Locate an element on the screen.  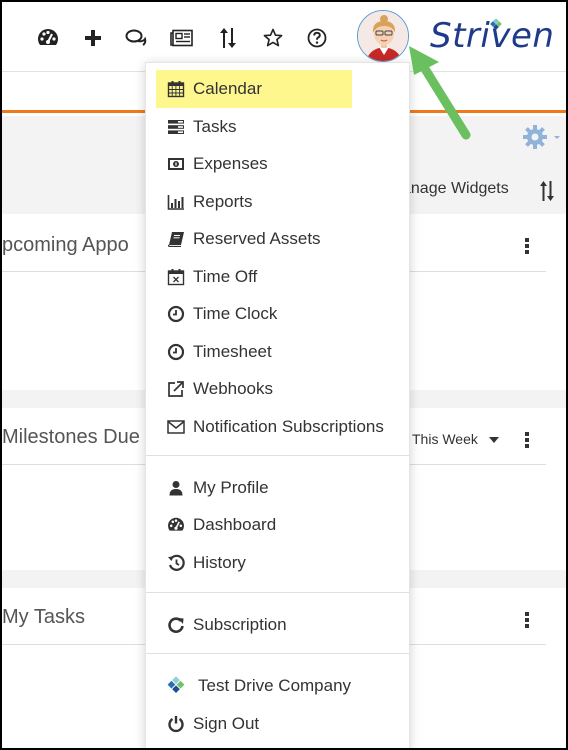
money-icon is located at coordinates (176, 164).